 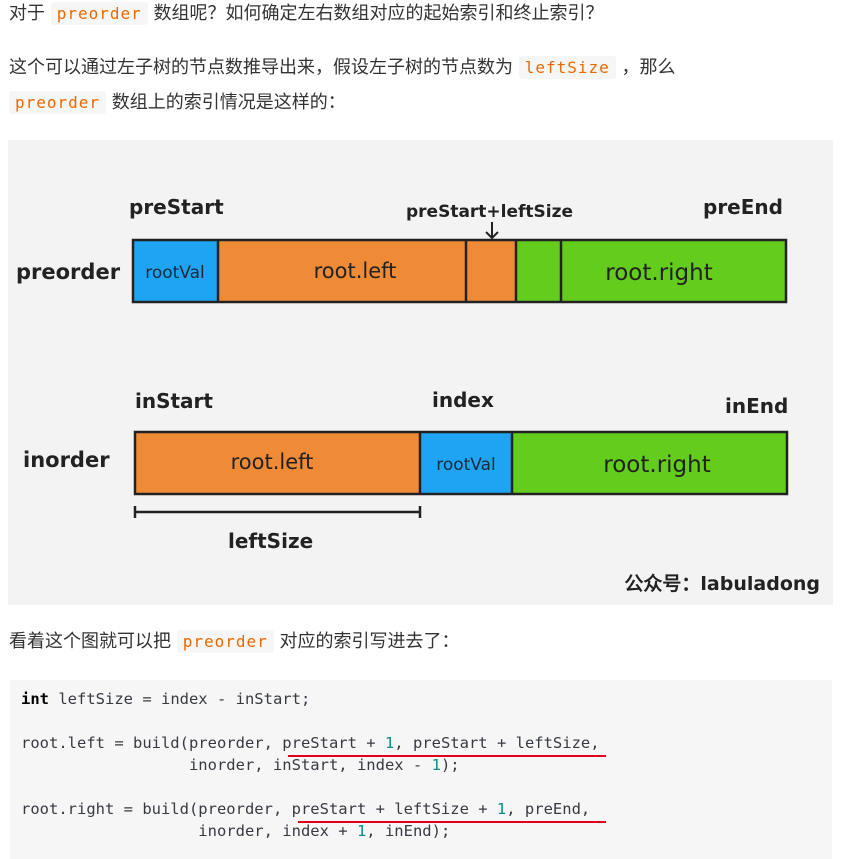 What do you see at coordinates (567, 67) in the screenshot?
I see `inline-code-leftsize: leftSize` at bounding box center [567, 67].